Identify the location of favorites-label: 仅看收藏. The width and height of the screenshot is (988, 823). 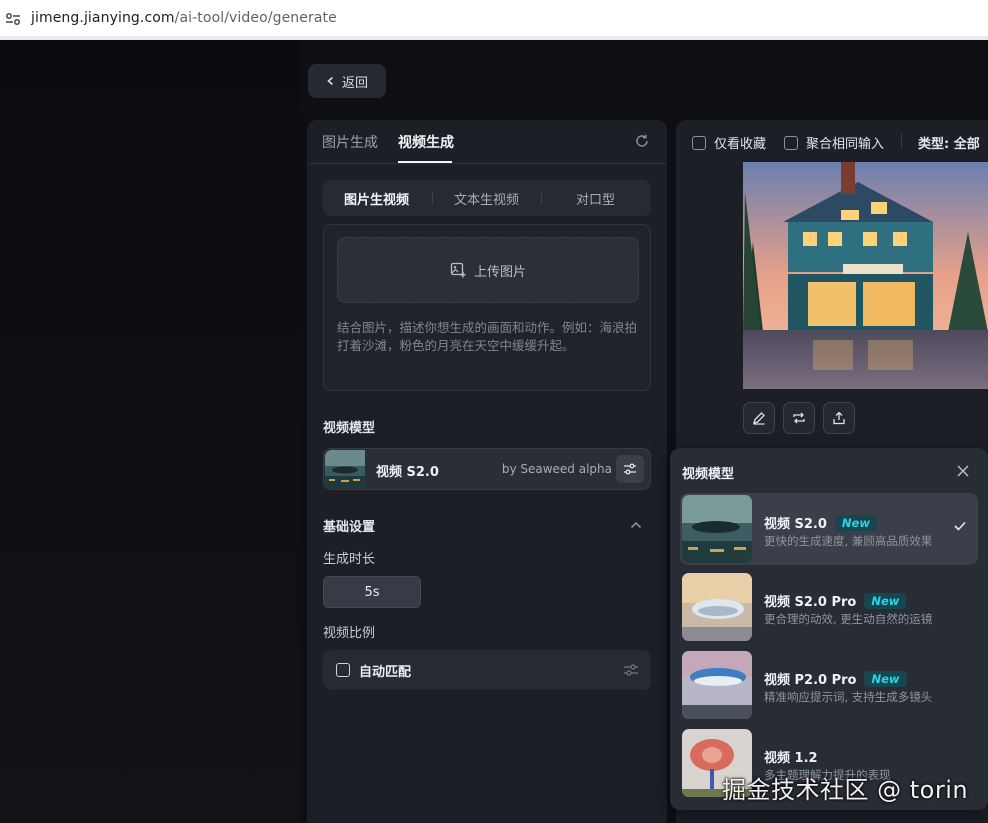
(740, 144).